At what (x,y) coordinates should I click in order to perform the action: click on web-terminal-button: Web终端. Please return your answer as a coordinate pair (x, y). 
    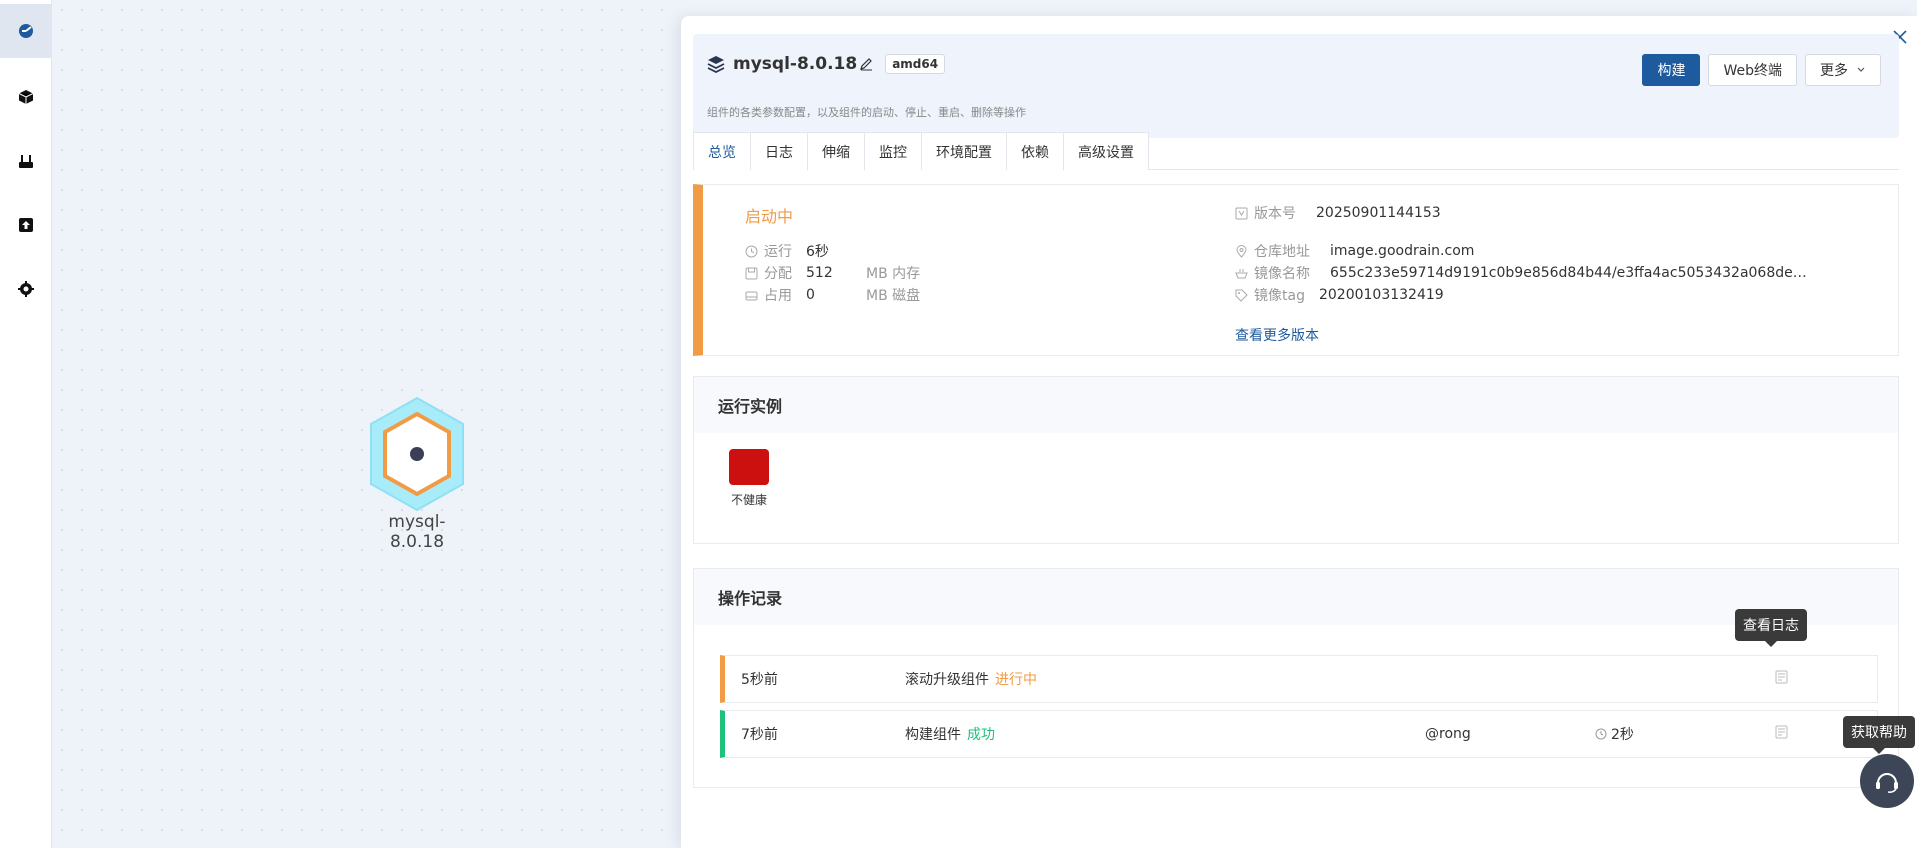
    Looking at the image, I should click on (1752, 70).